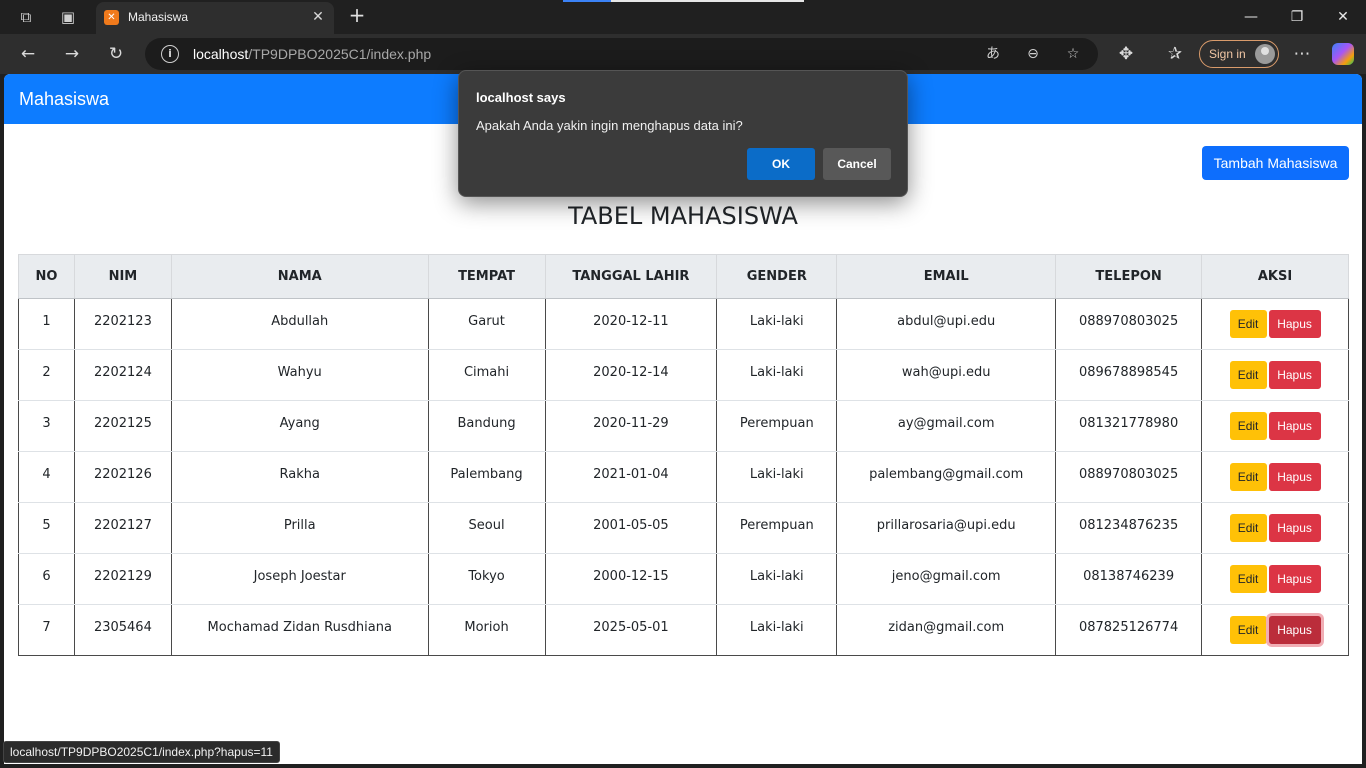 This screenshot has height=768, width=1366. I want to click on cell-nama: Rakha, so click(299, 477).